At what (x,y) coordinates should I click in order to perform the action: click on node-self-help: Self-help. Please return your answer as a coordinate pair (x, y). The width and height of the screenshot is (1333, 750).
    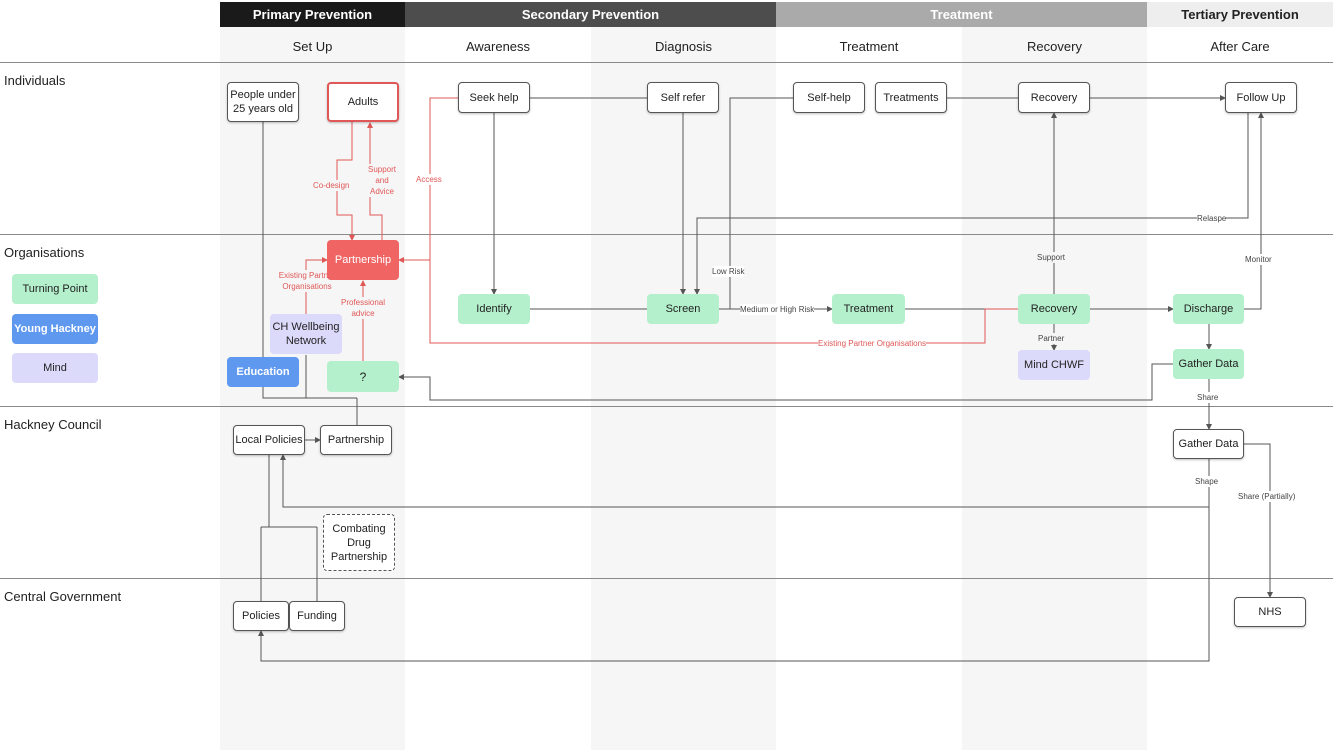
    Looking at the image, I should click on (829, 97).